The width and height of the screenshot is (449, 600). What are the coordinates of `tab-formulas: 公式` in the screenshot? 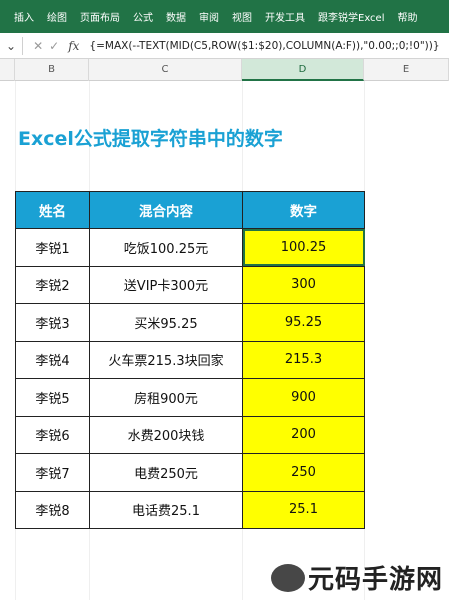 It's located at (143, 16).